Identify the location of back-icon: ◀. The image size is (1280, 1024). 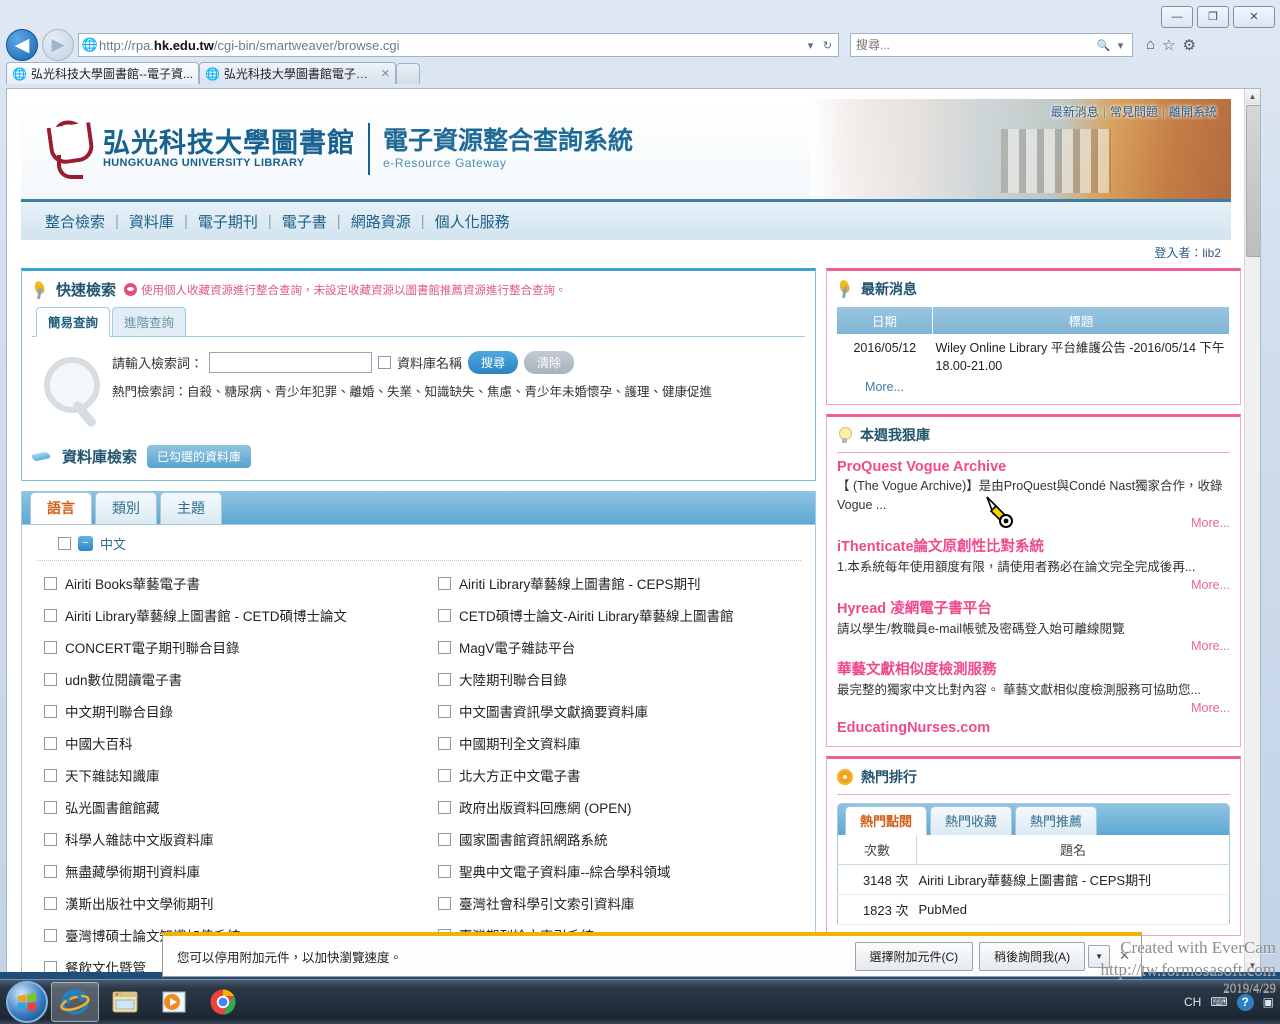
(22, 45).